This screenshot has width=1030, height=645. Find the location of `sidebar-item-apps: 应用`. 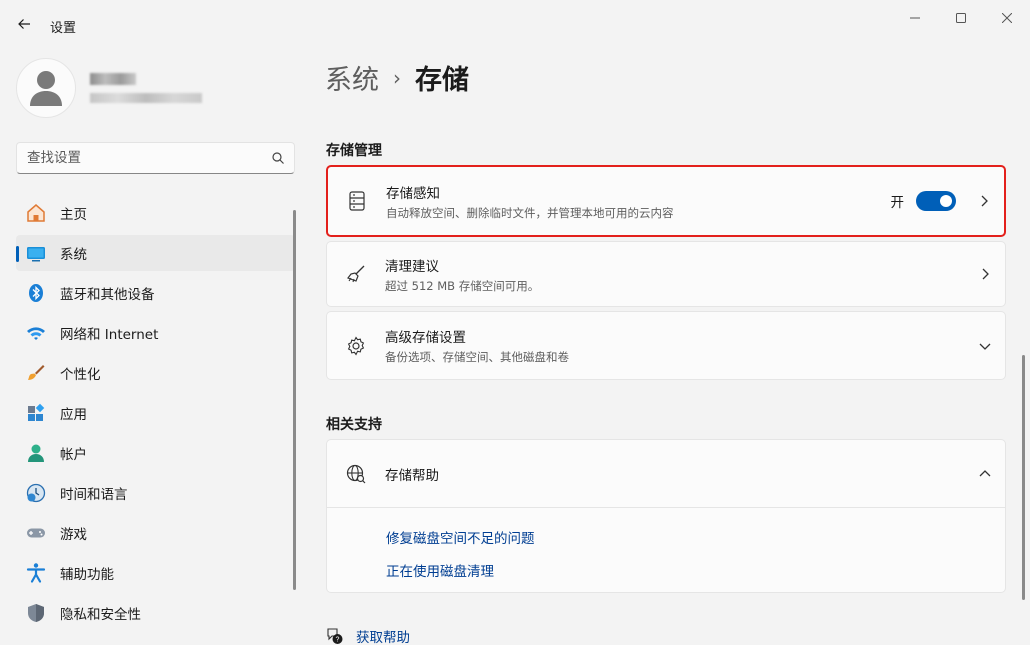

sidebar-item-apps: 应用 is located at coordinates (155, 413).